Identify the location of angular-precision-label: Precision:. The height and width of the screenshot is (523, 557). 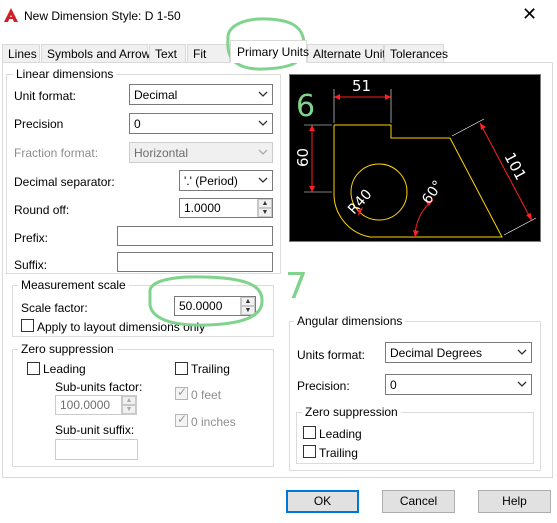
(323, 386).